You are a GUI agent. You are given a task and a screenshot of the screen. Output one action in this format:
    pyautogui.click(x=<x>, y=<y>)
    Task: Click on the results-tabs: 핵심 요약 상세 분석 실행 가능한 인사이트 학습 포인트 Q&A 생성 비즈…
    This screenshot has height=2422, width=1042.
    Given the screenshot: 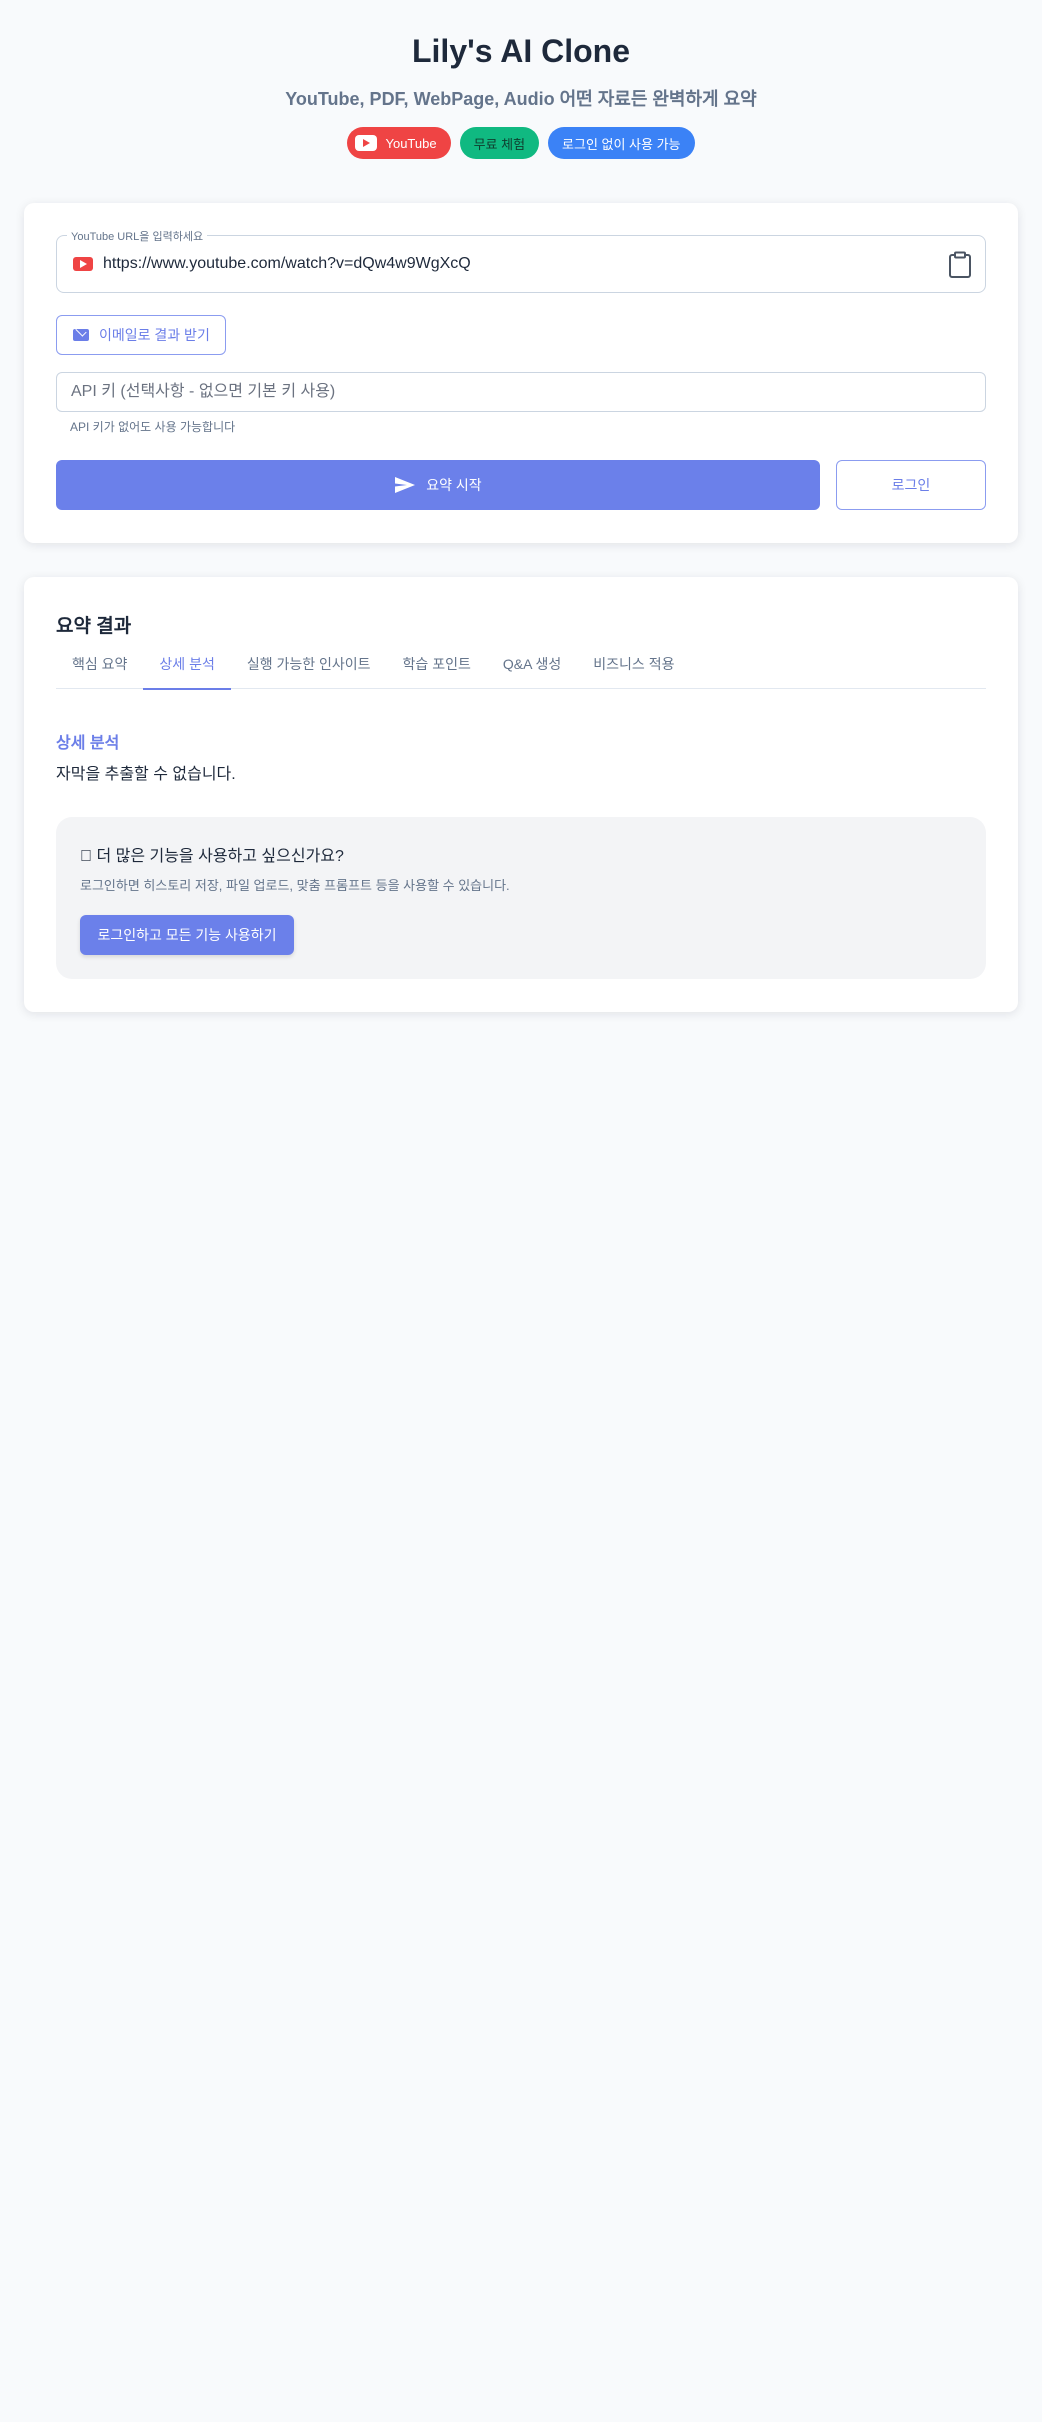 What is the action you would take?
    pyautogui.click(x=521, y=664)
    